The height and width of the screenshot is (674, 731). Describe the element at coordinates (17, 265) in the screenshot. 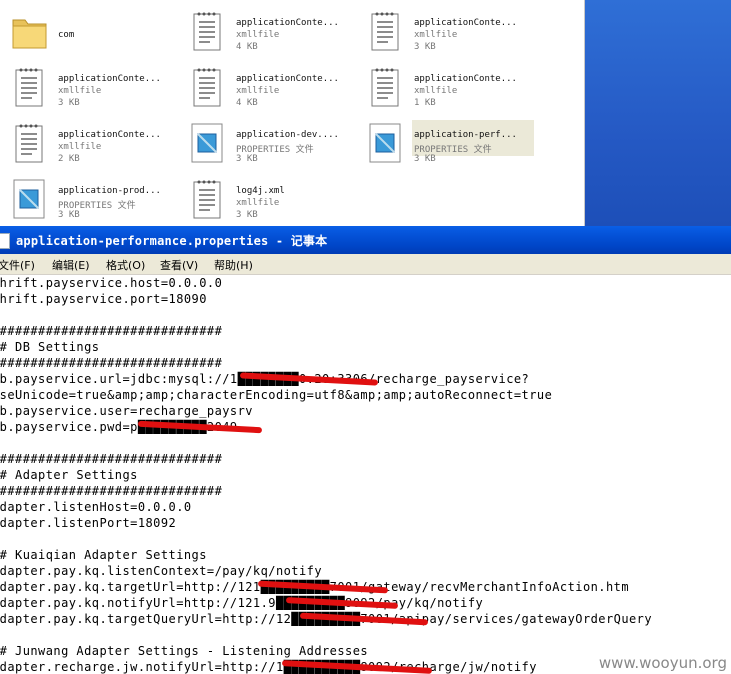

I see `menu-item: 文件(F)` at that location.